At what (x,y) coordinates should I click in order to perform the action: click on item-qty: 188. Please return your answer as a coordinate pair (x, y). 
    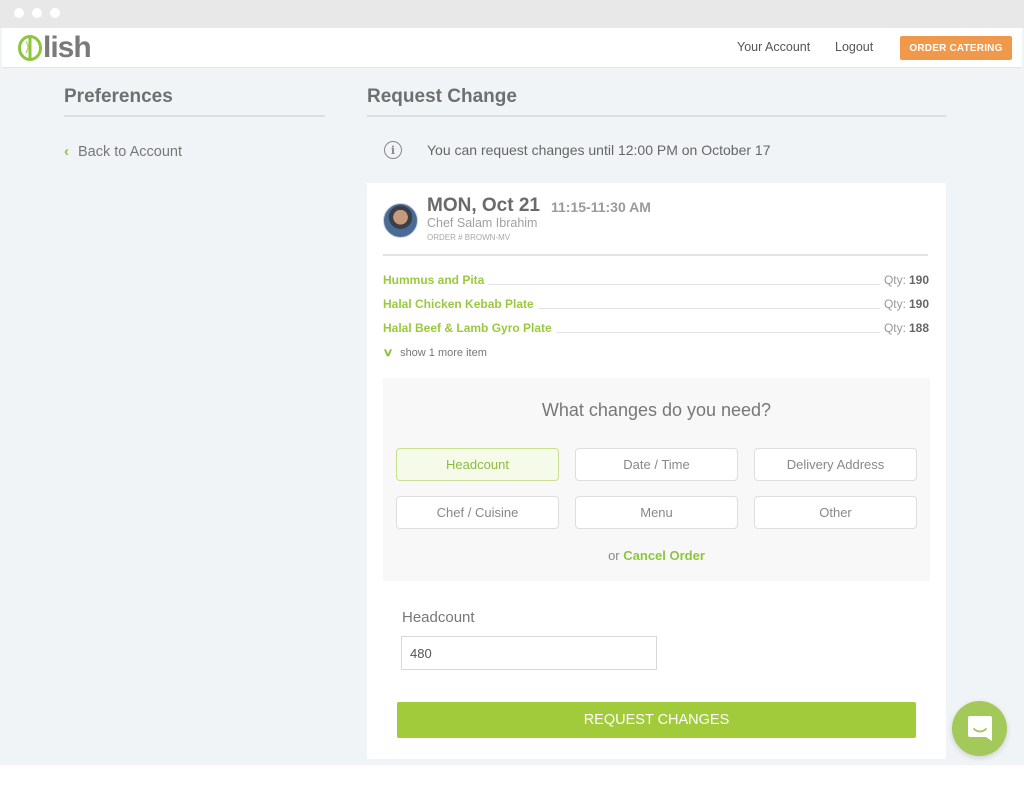
    Looking at the image, I should click on (918, 328).